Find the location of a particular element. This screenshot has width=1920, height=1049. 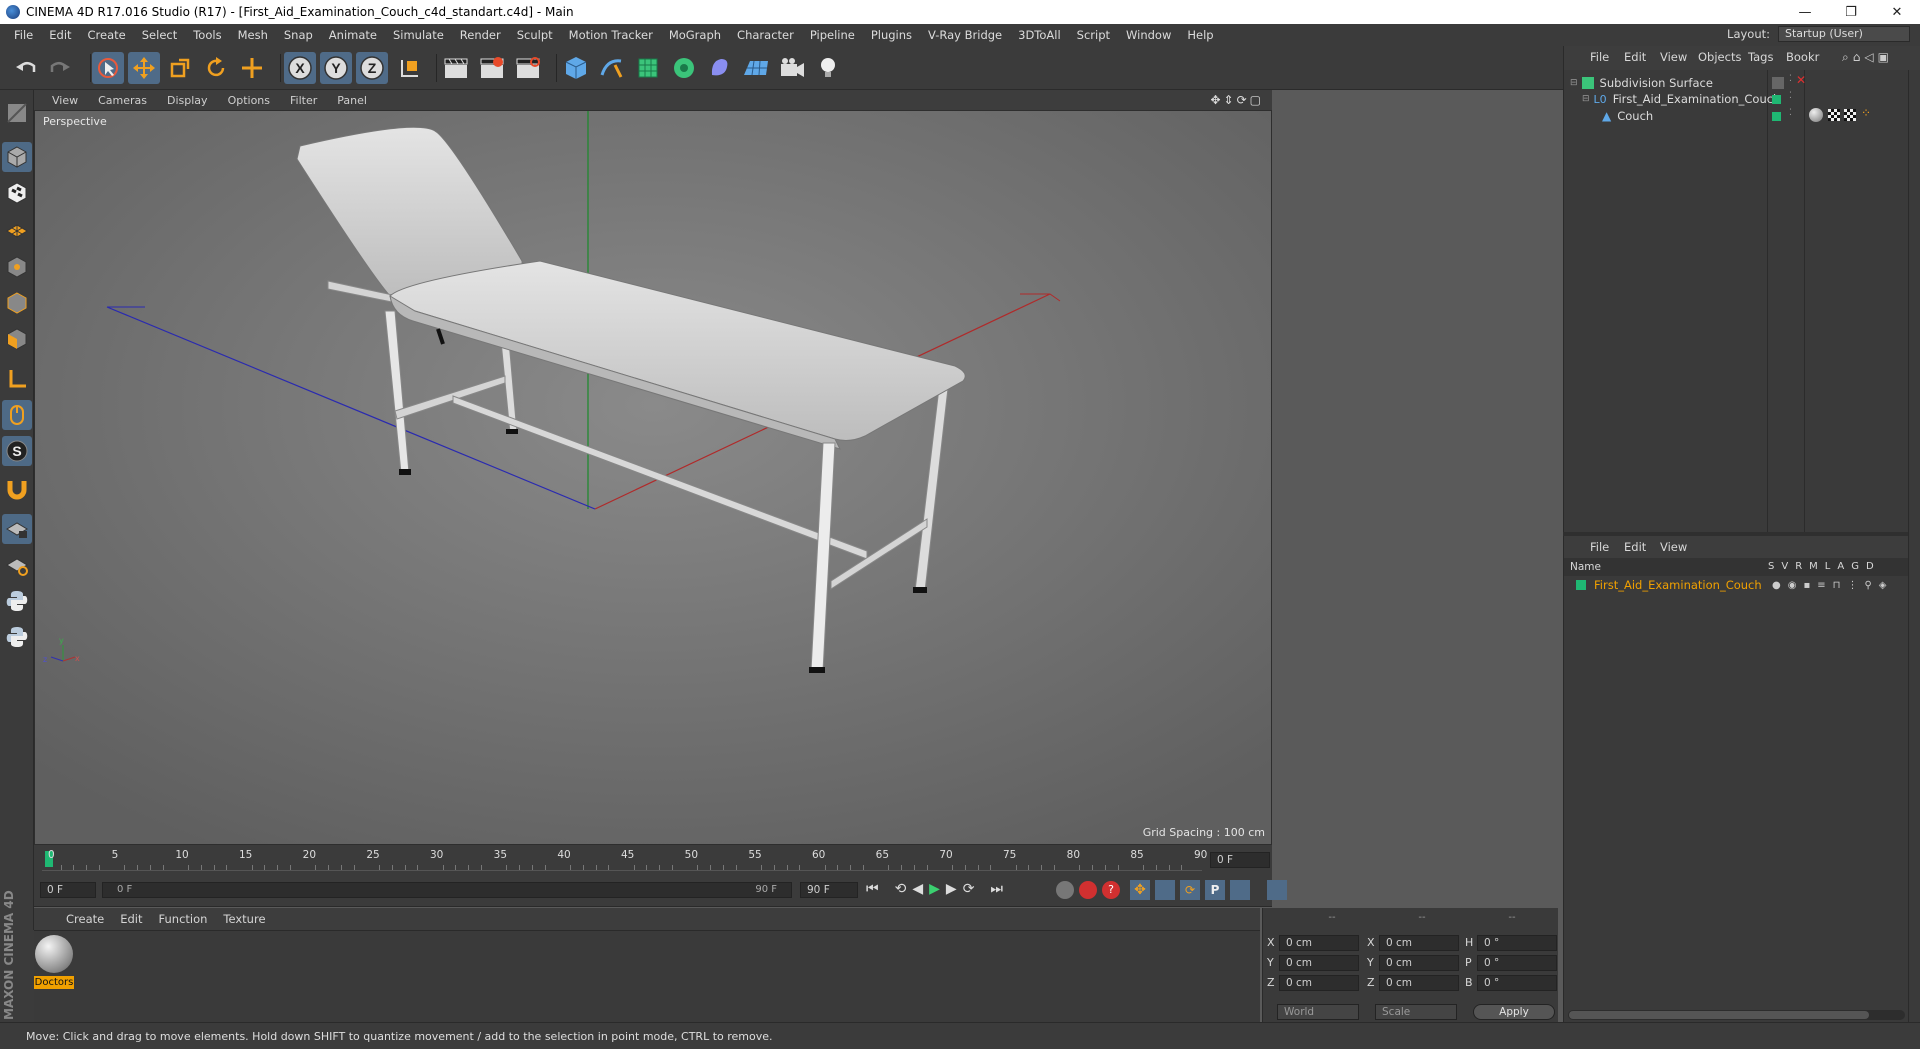

rotation-p-field: 0 ° is located at coordinates (1517, 963).